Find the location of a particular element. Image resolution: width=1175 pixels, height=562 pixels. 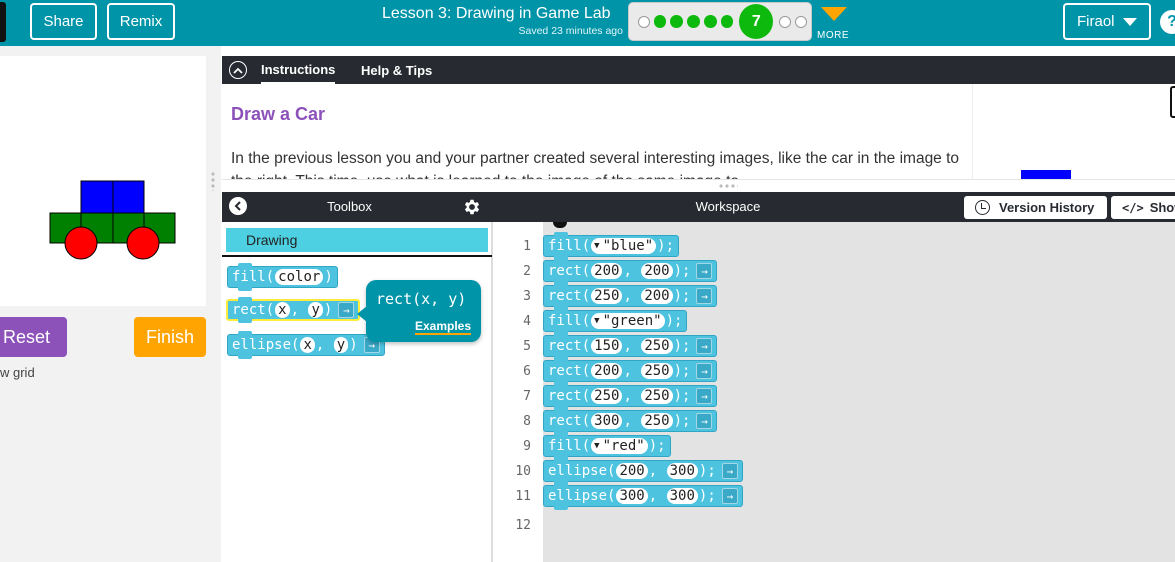

code-block-fill: fill(▼ "blue"); is located at coordinates (611, 246).